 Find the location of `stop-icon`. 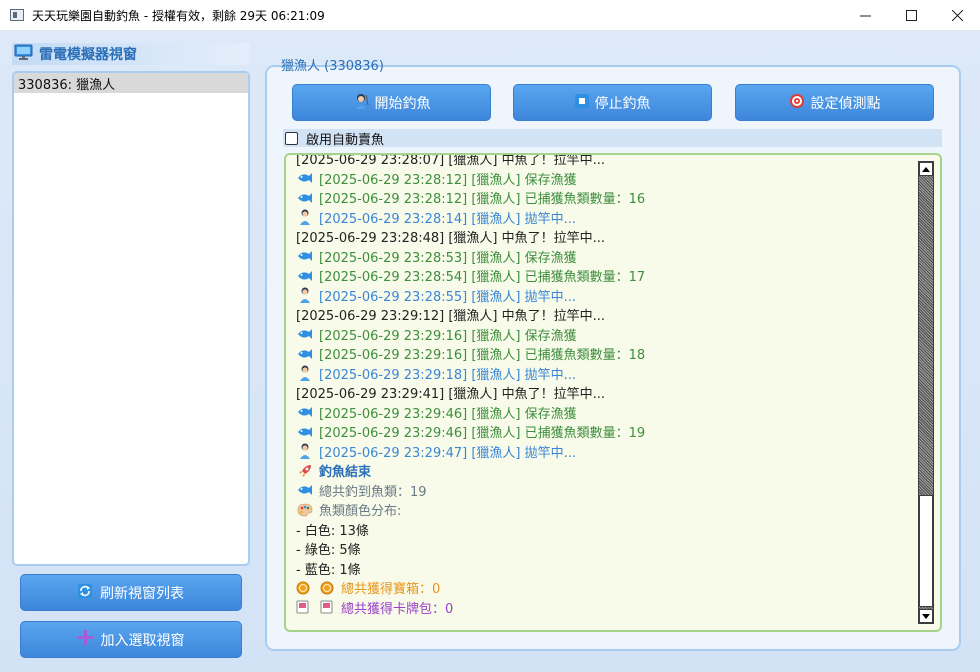

stop-icon is located at coordinates (581, 102).